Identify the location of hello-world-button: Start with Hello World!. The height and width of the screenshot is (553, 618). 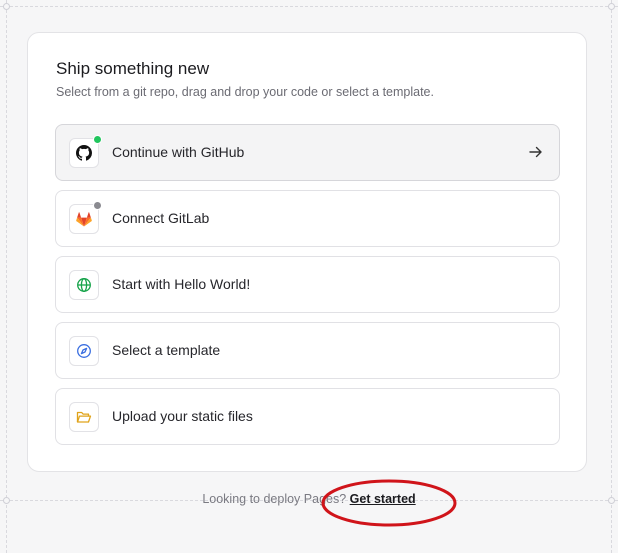
(307, 284).